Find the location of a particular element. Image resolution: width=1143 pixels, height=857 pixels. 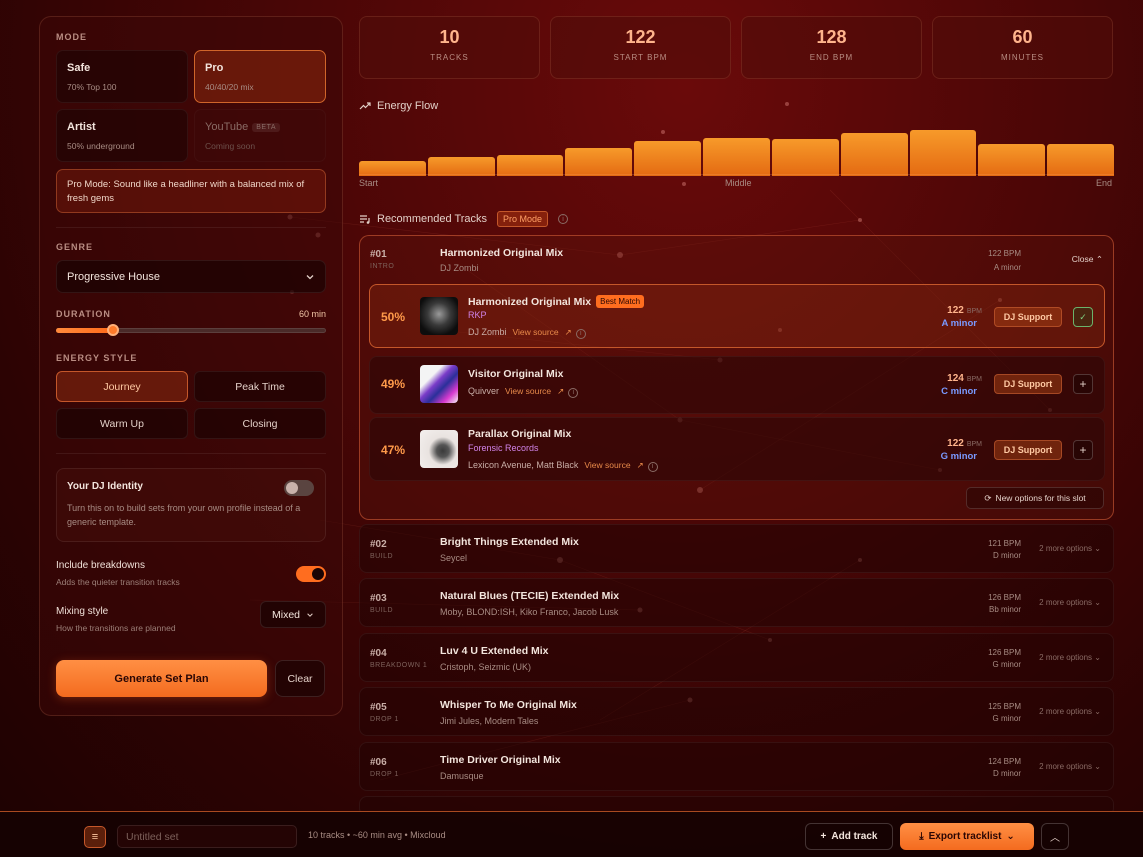

slot-artist: Cristoph, Seizmic (UK) is located at coordinates (486, 667).